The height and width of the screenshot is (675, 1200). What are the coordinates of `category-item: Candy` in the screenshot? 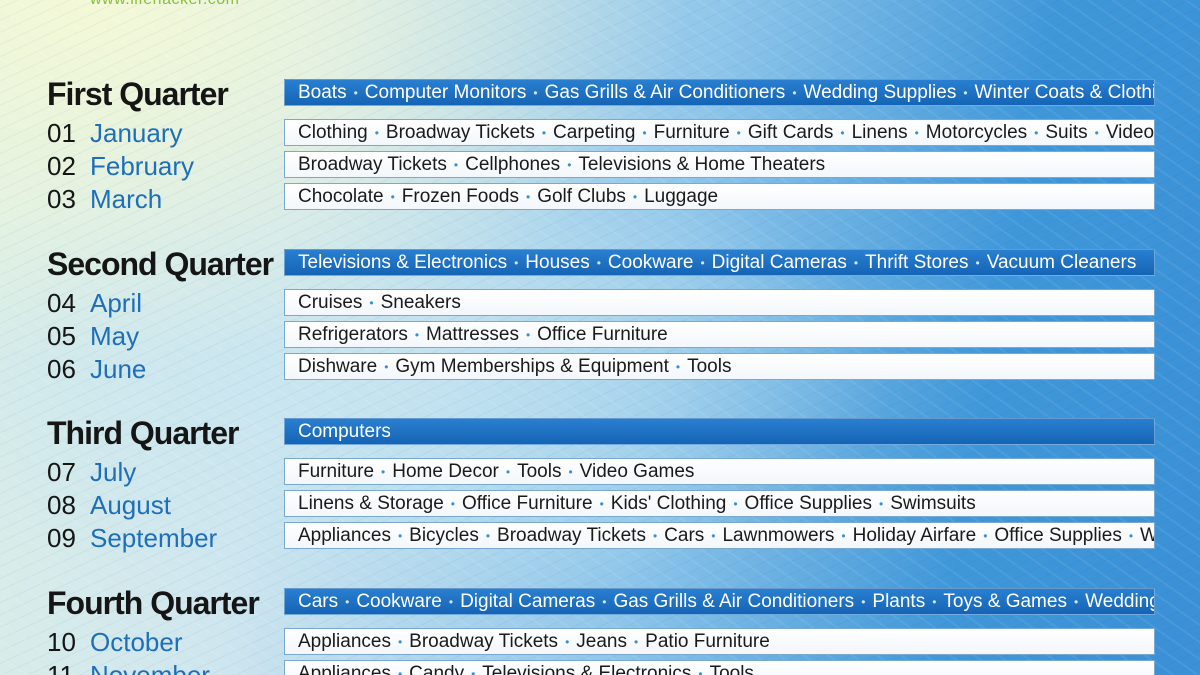 It's located at (437, 668).